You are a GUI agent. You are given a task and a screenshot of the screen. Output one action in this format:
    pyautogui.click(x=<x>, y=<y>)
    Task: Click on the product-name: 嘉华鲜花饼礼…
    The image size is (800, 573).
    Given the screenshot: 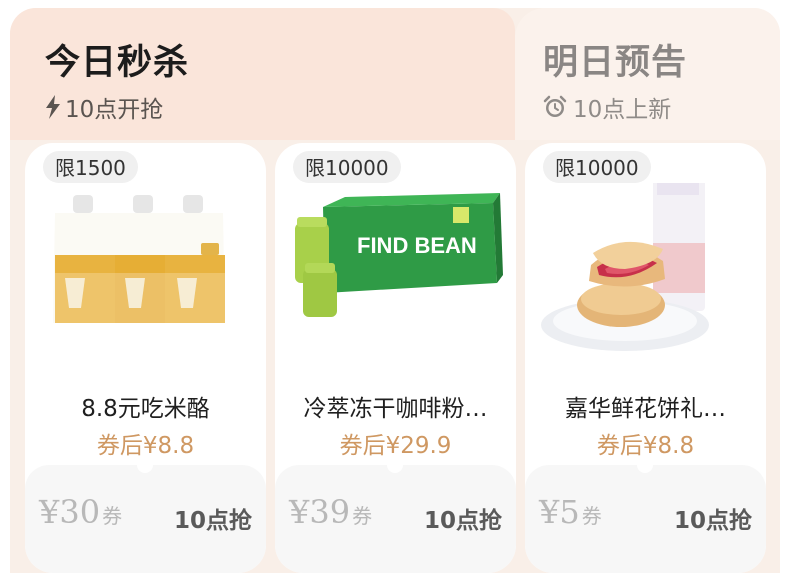 What is the action you would take?
    pyautogui.click(x=645, y=406)
    